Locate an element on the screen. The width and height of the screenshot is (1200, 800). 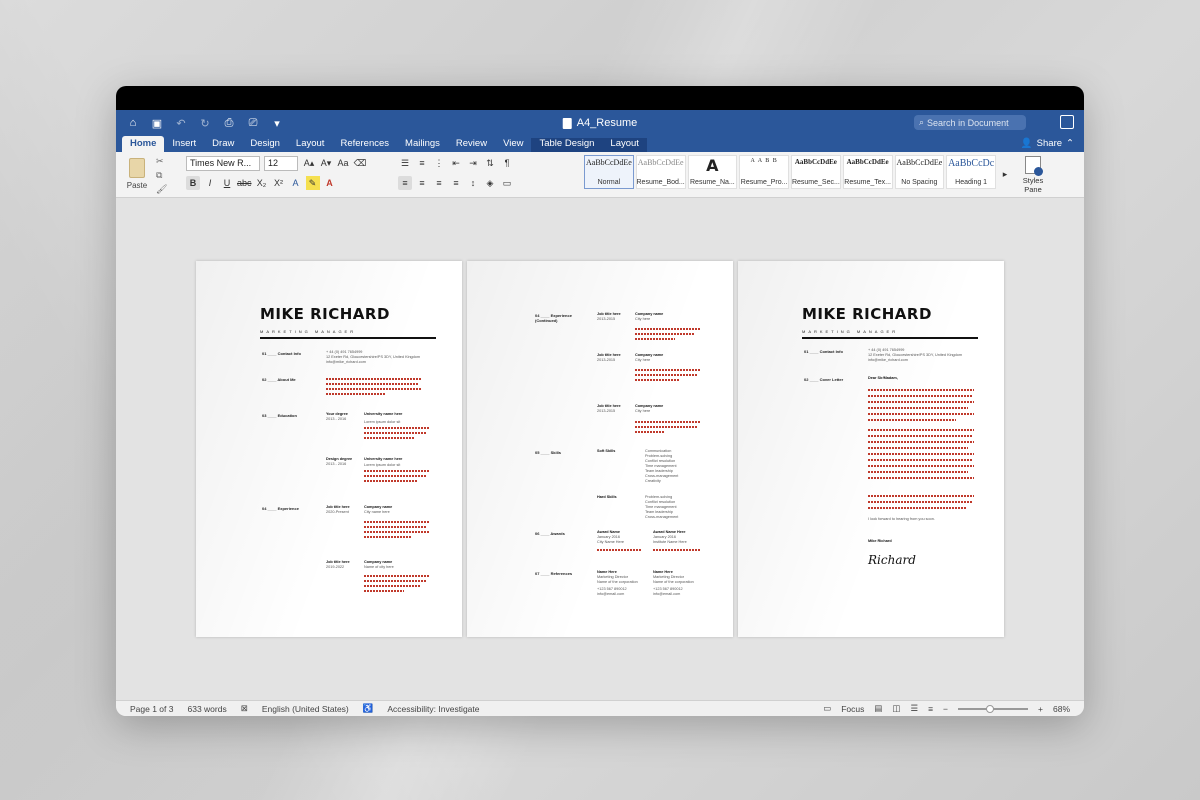
align-left-icon: ≡ is located at coordinates (405, 183).